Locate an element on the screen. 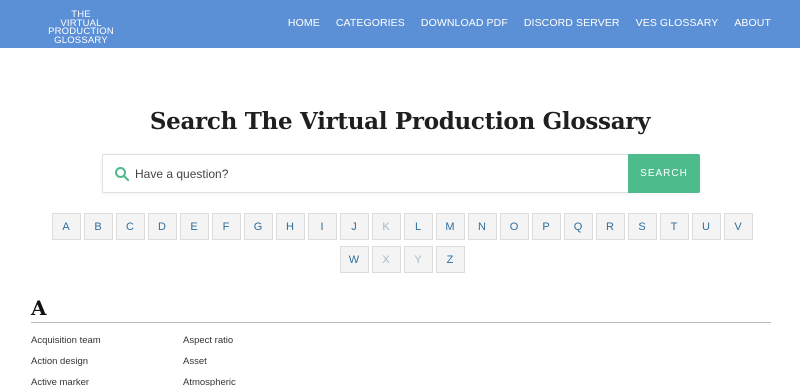  letter-l-button: L is located at coordinates (418, 226).